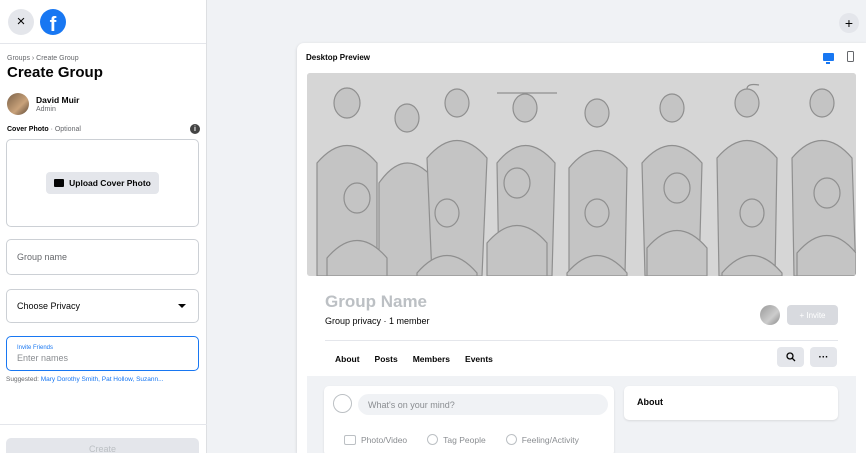  I want to click on create-button: Create, so click(102, 445).